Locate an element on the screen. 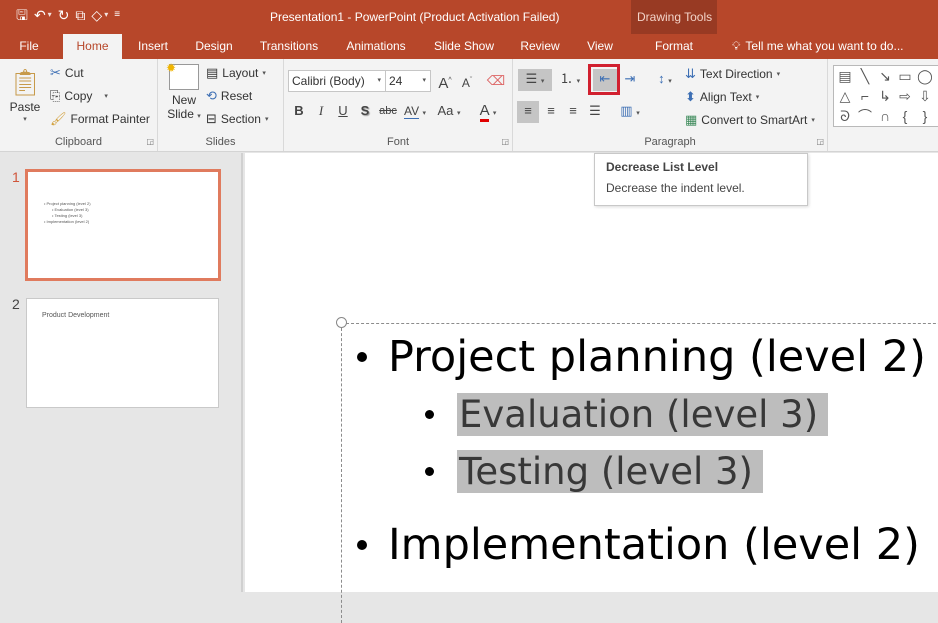 The width and height of the screenshot is (938, 623). copy-button: ⎘ Copy ▾ is located at coordinates (79, 96).